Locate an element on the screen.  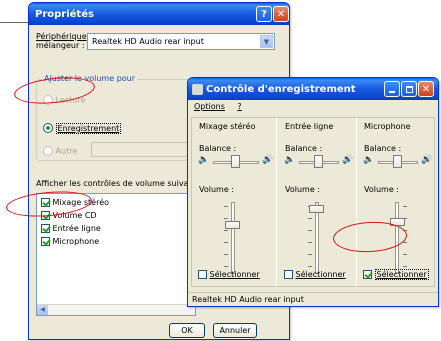
select-checkbox-entree-ligne is located at coordinates (288, 274).